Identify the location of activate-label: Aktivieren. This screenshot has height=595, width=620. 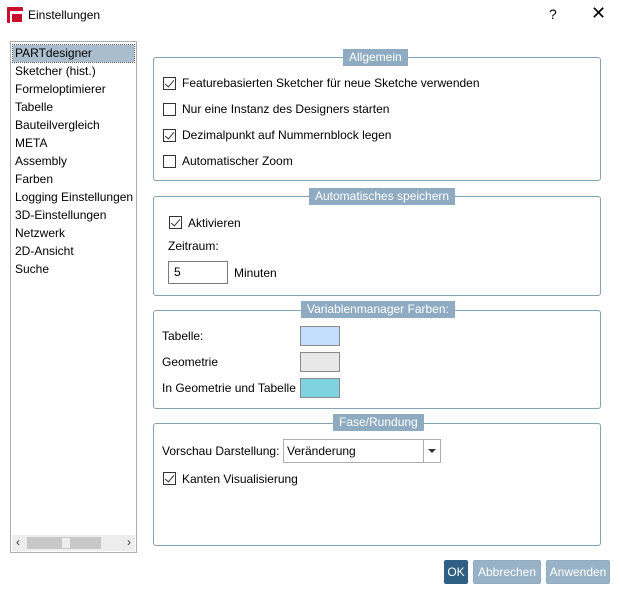
(214, 223).